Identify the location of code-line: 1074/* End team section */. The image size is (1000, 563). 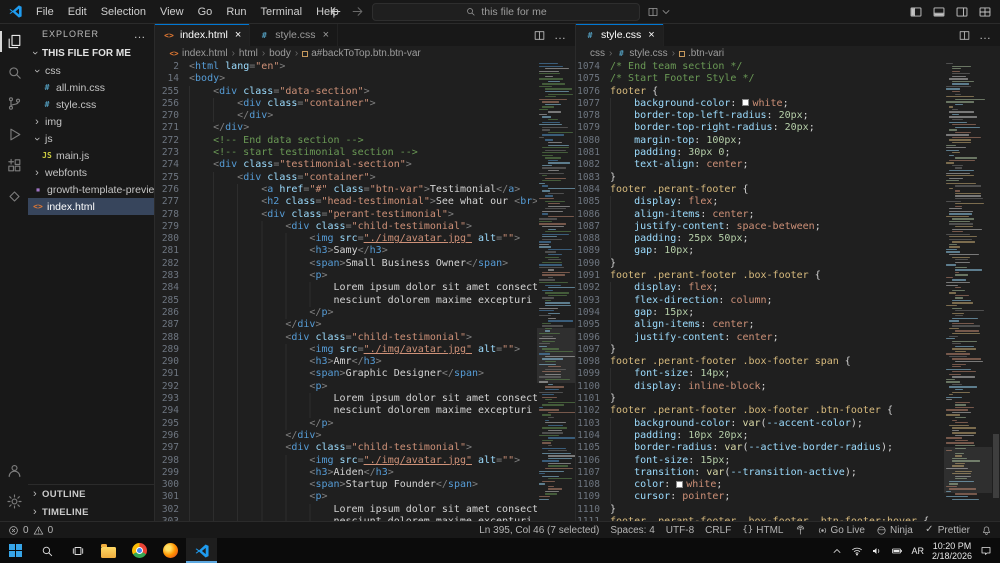
(760, 67).